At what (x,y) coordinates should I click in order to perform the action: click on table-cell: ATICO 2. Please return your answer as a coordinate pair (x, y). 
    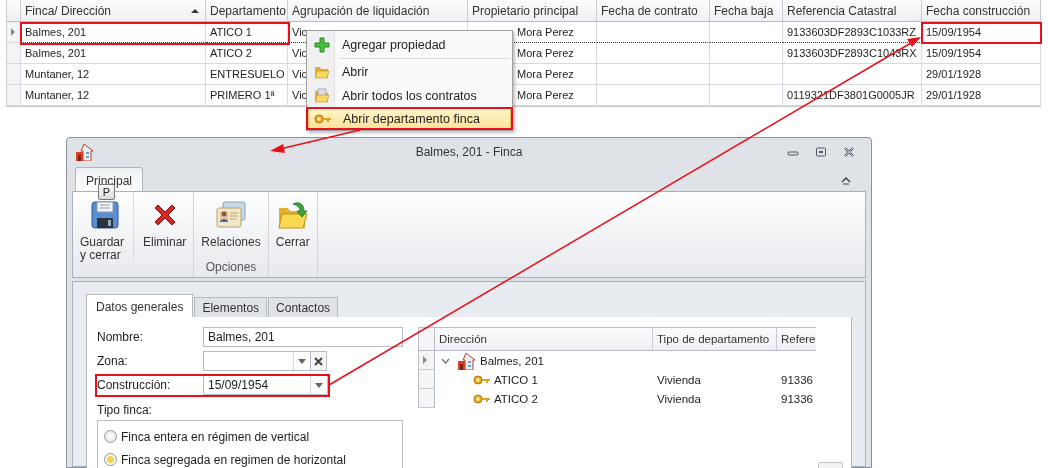
    Looking at the image, I should click on (247, 53).